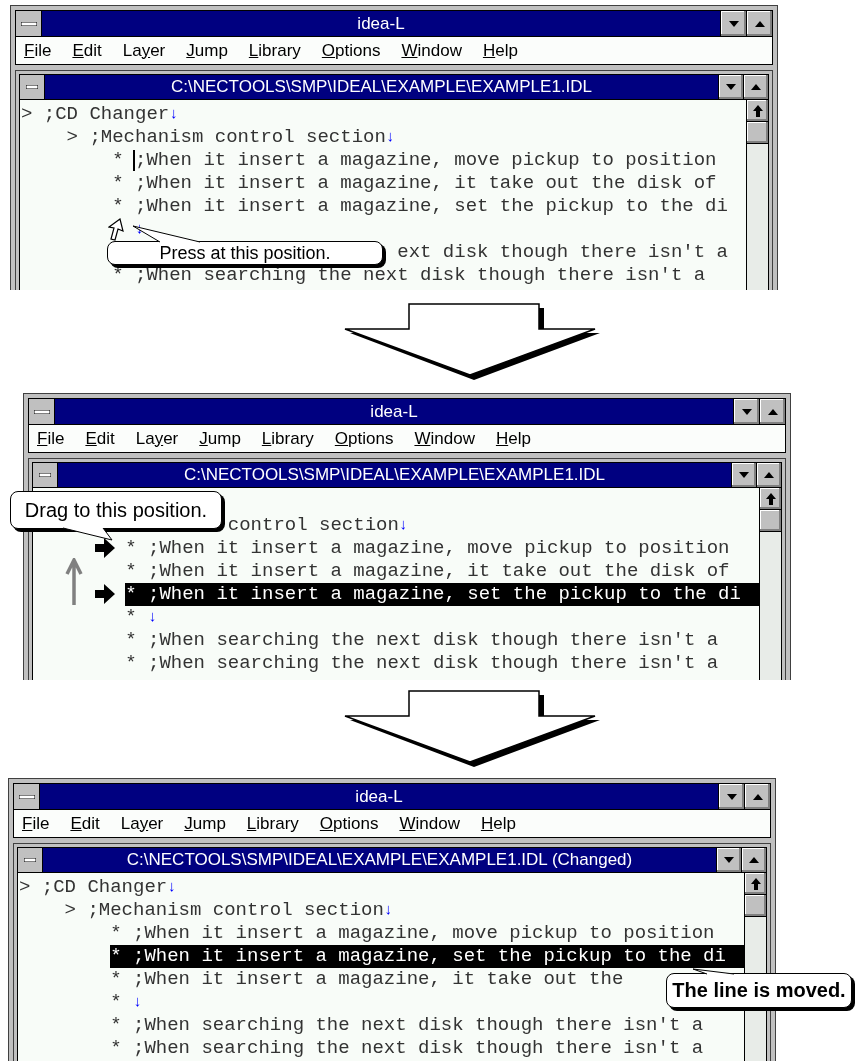 Image resolution: width=859 pixels, height=1061 pixels. Describe the element at coordinates (317, 525) in the screenshot. I see `code-line: control section↓` at that location.